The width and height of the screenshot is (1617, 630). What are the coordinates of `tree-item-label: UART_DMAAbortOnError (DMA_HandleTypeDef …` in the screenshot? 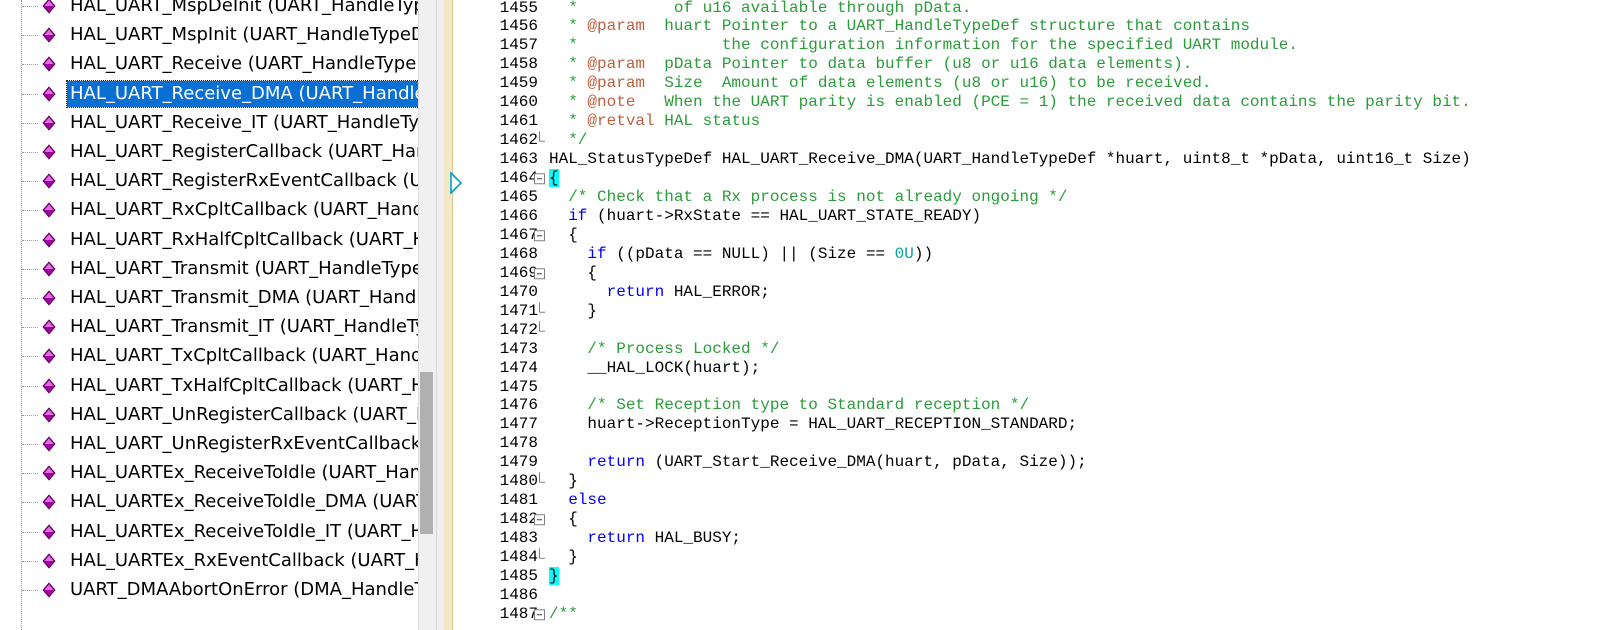 It's located at (244, 589).